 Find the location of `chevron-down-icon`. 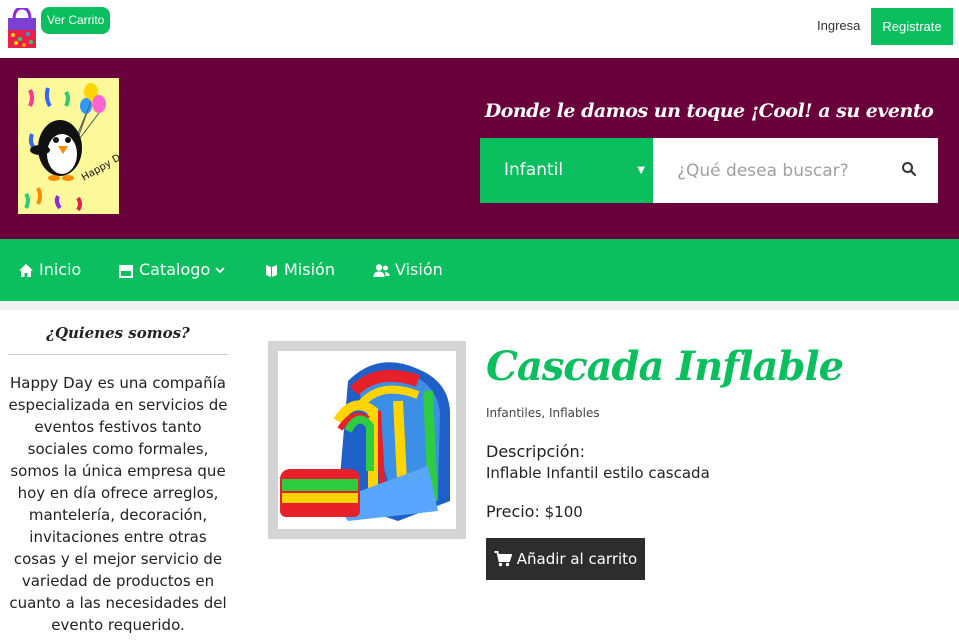

chevron-down-icon is located at coordinates (220, 270).